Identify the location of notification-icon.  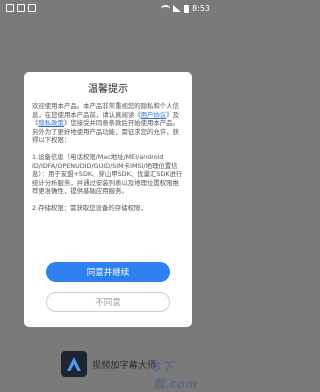
(10, 8).